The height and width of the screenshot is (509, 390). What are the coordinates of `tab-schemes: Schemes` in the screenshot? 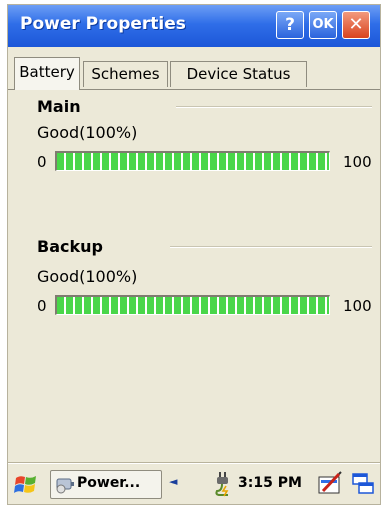 It's located at (125, 74).